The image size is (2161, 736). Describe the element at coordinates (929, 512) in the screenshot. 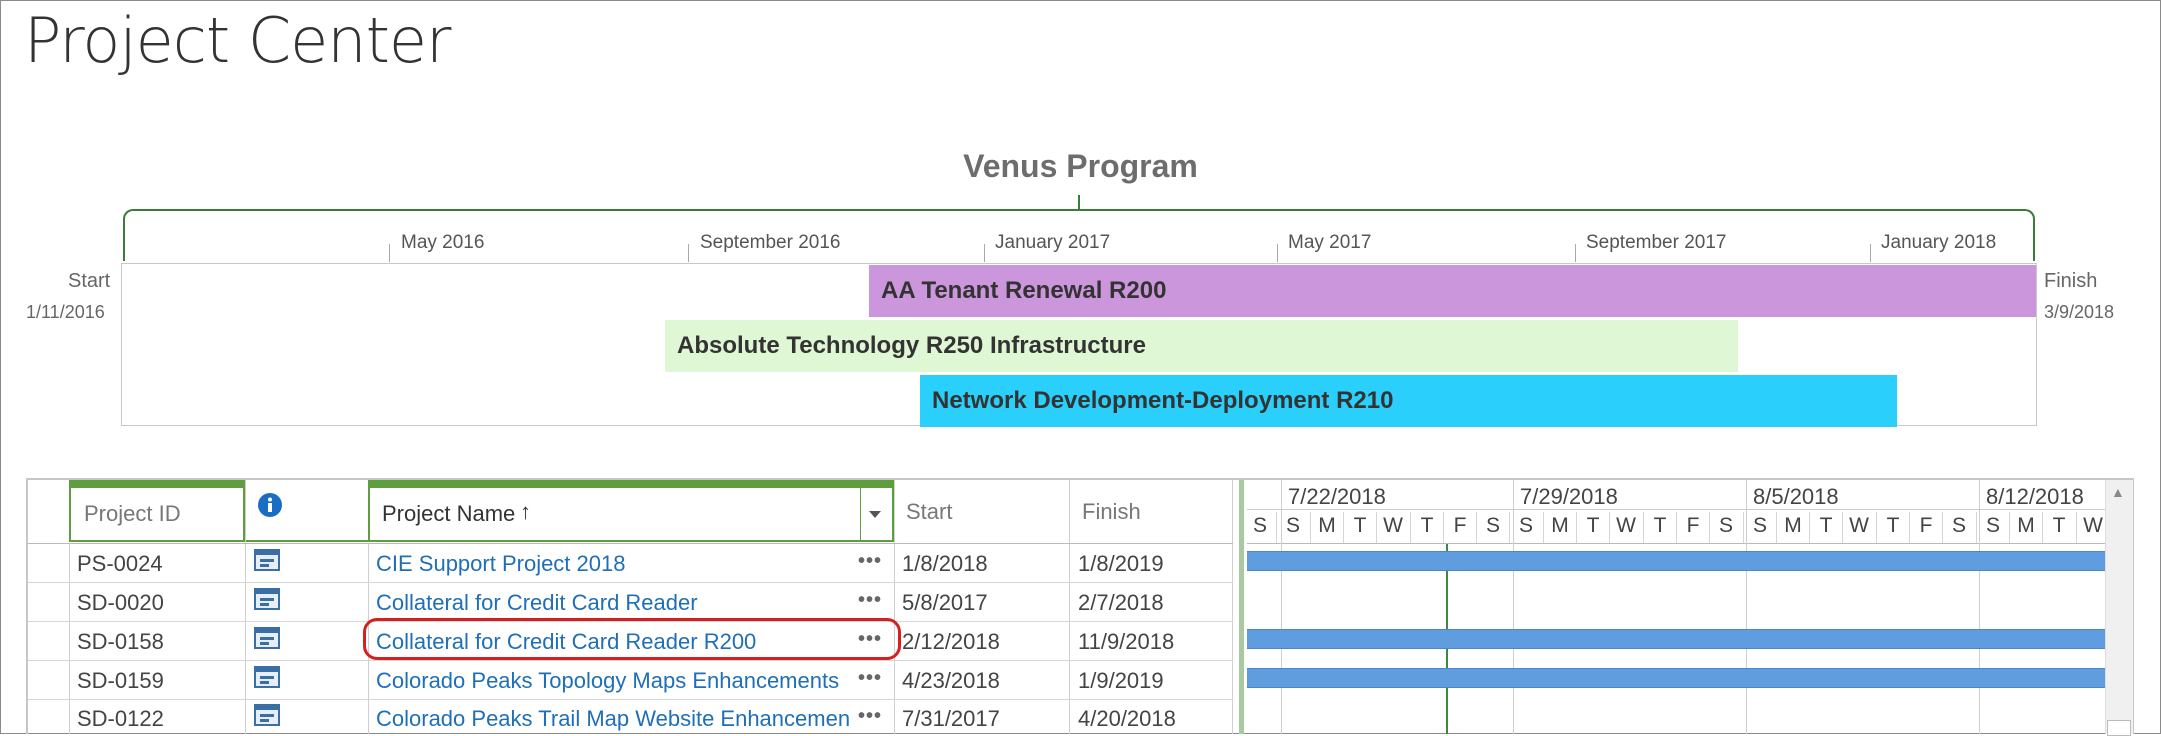

I see `column-header-start: Start` at that location.